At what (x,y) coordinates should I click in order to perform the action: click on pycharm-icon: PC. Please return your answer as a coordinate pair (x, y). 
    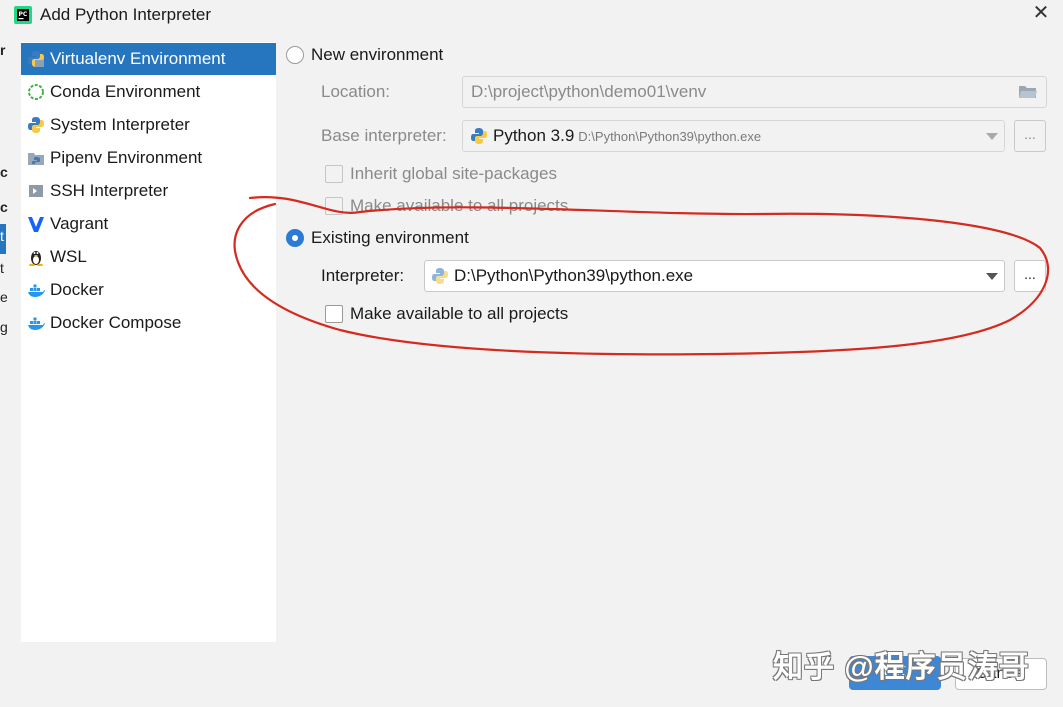
    Looking at the image, I should click on (23, 15).